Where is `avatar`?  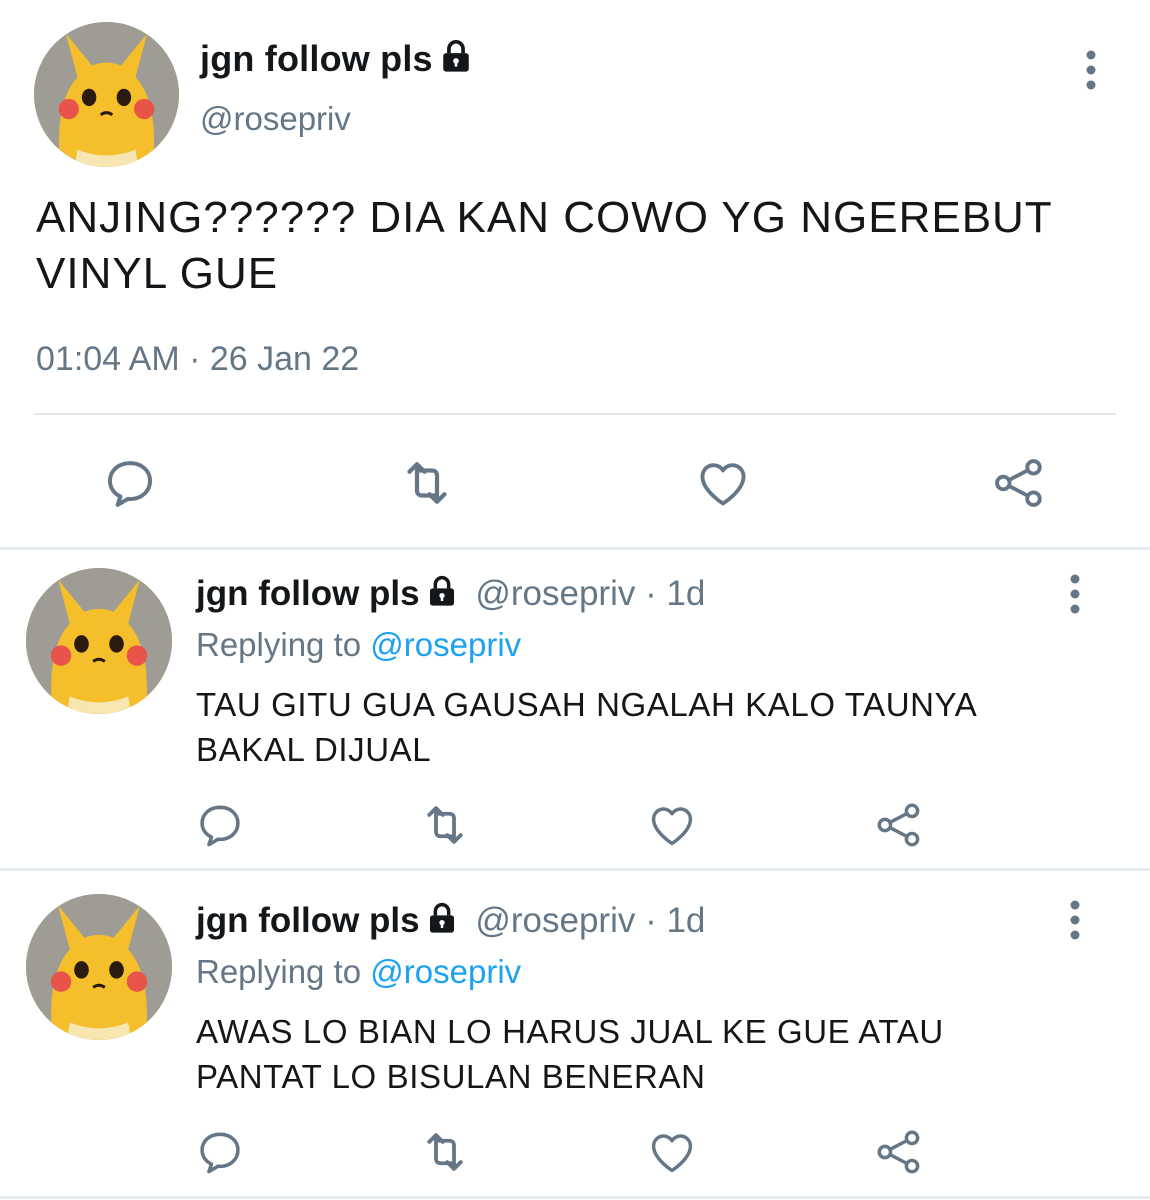
avatar is located at coordinates (106, 94).